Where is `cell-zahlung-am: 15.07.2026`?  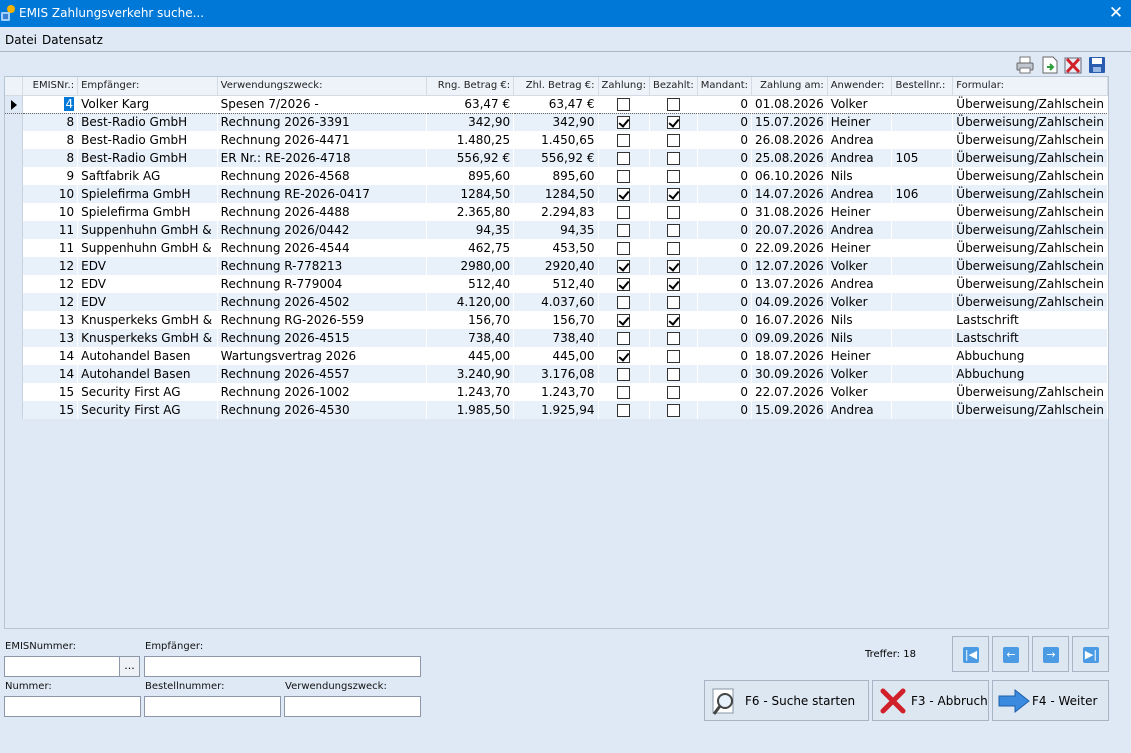 cell-zahlung-am: 15.07.2026 is located at coordinates (789, 122).